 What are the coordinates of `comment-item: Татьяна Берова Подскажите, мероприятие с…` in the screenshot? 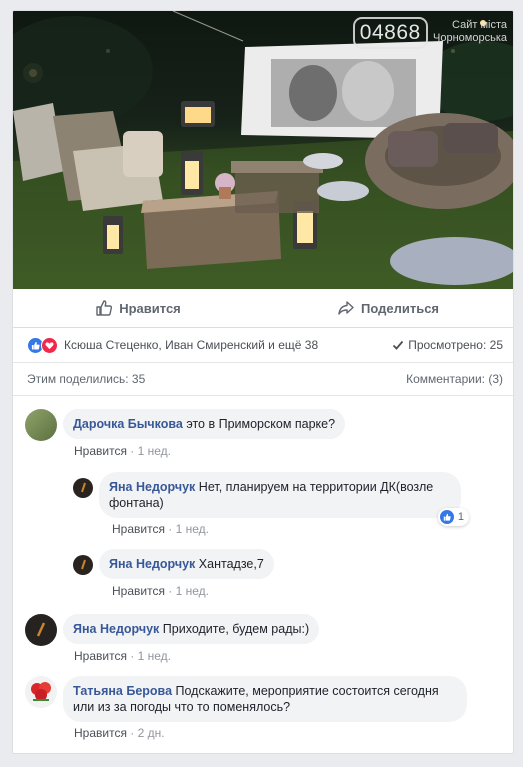 It's located at (260, 699).